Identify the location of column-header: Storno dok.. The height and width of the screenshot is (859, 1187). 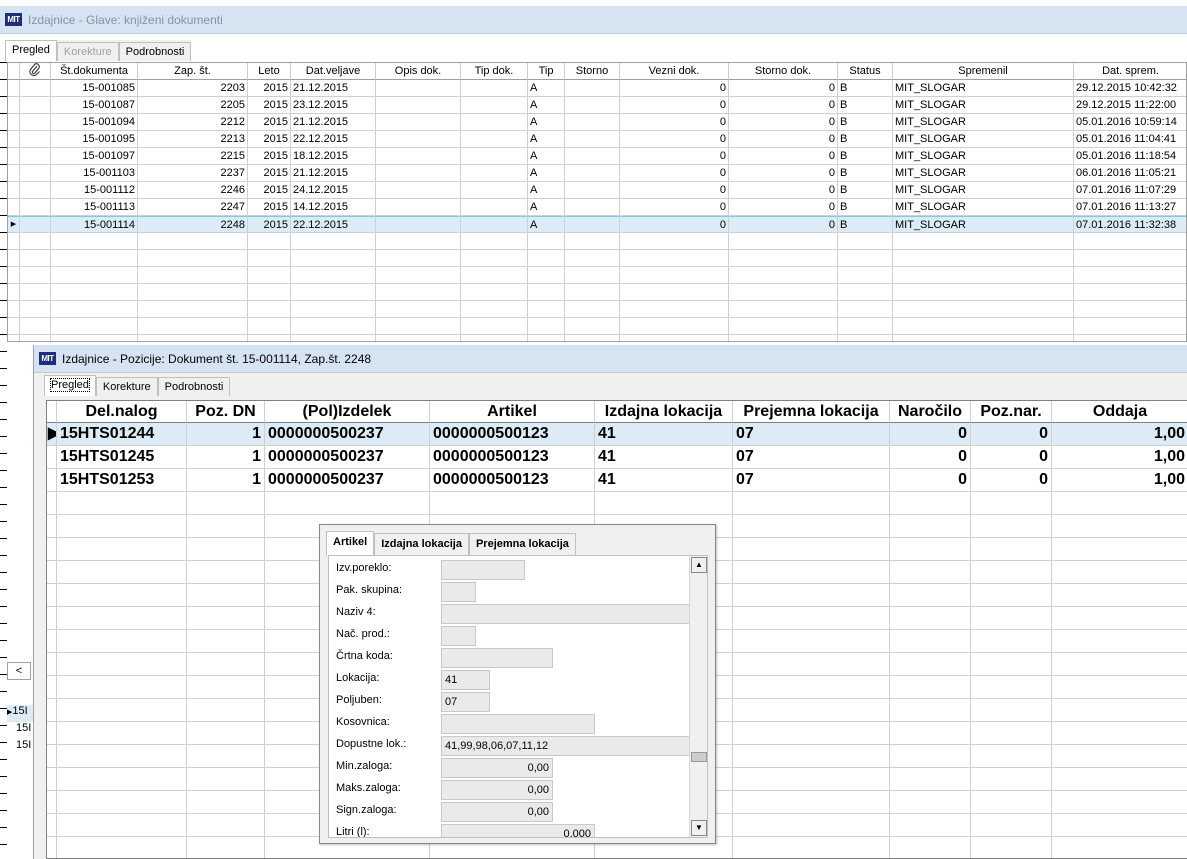
(783, 71).